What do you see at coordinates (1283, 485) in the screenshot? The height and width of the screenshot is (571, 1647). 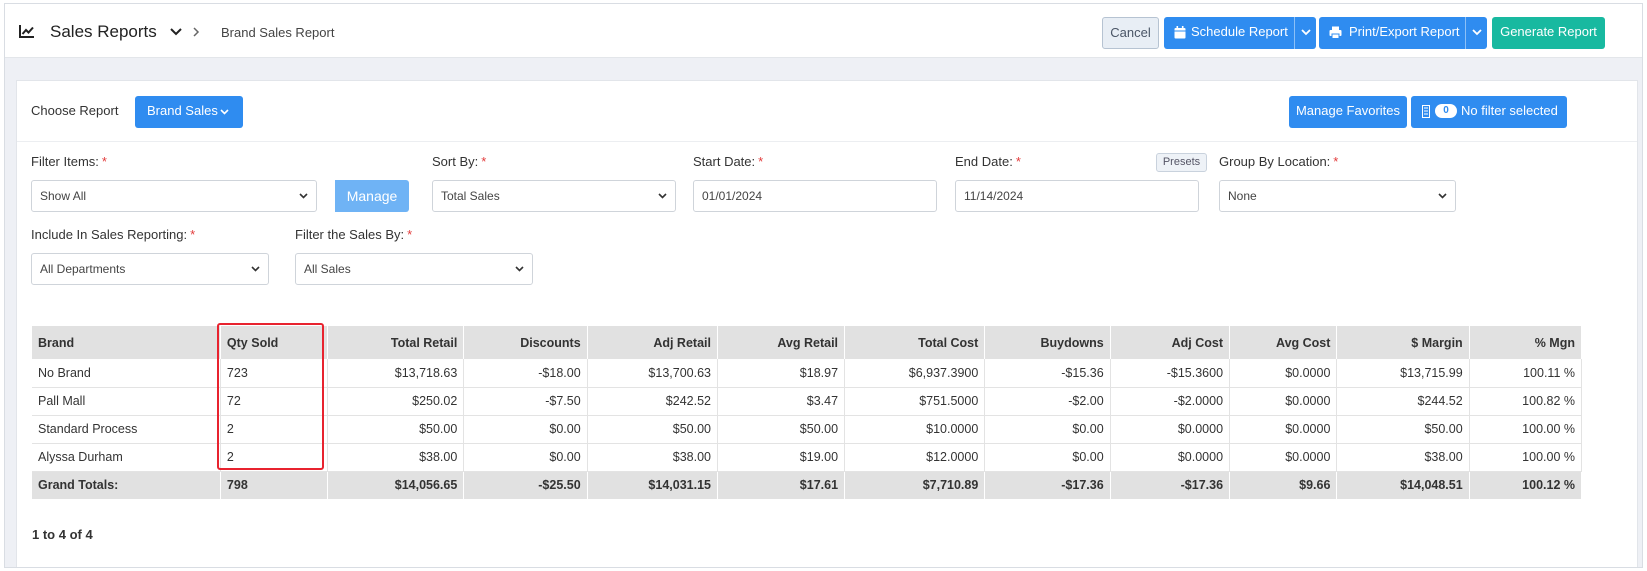 I see `total-cell: $9.66` at bounding box center [1283, 485].